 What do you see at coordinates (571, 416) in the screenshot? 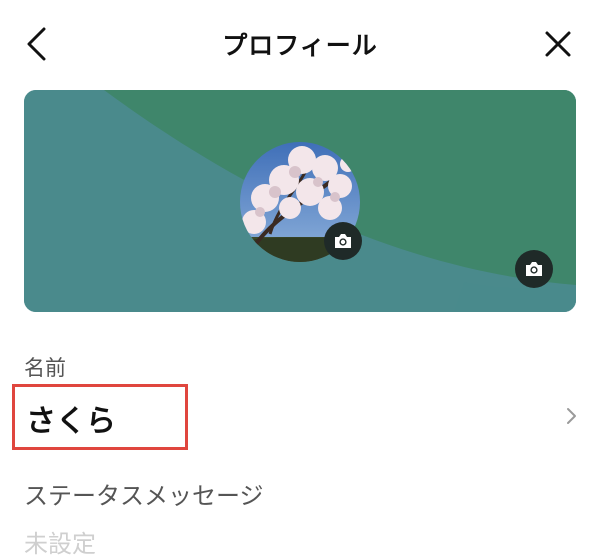
I see `chevron-right-icon` at bounding box center [571, 416].